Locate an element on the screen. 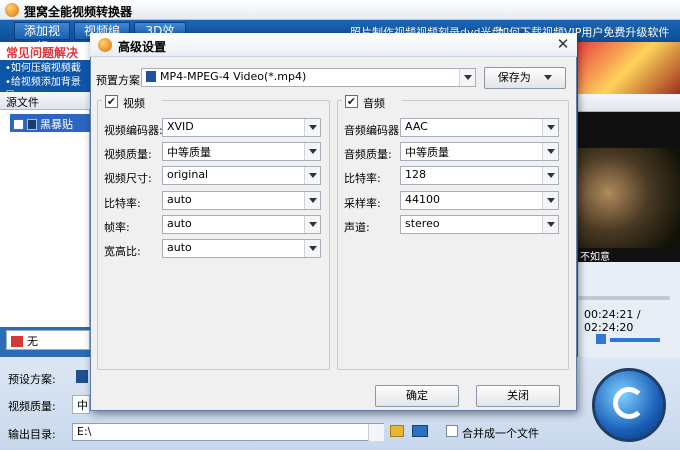  audio-quality-select: 中等质量 is located at coordinates (479, 151).